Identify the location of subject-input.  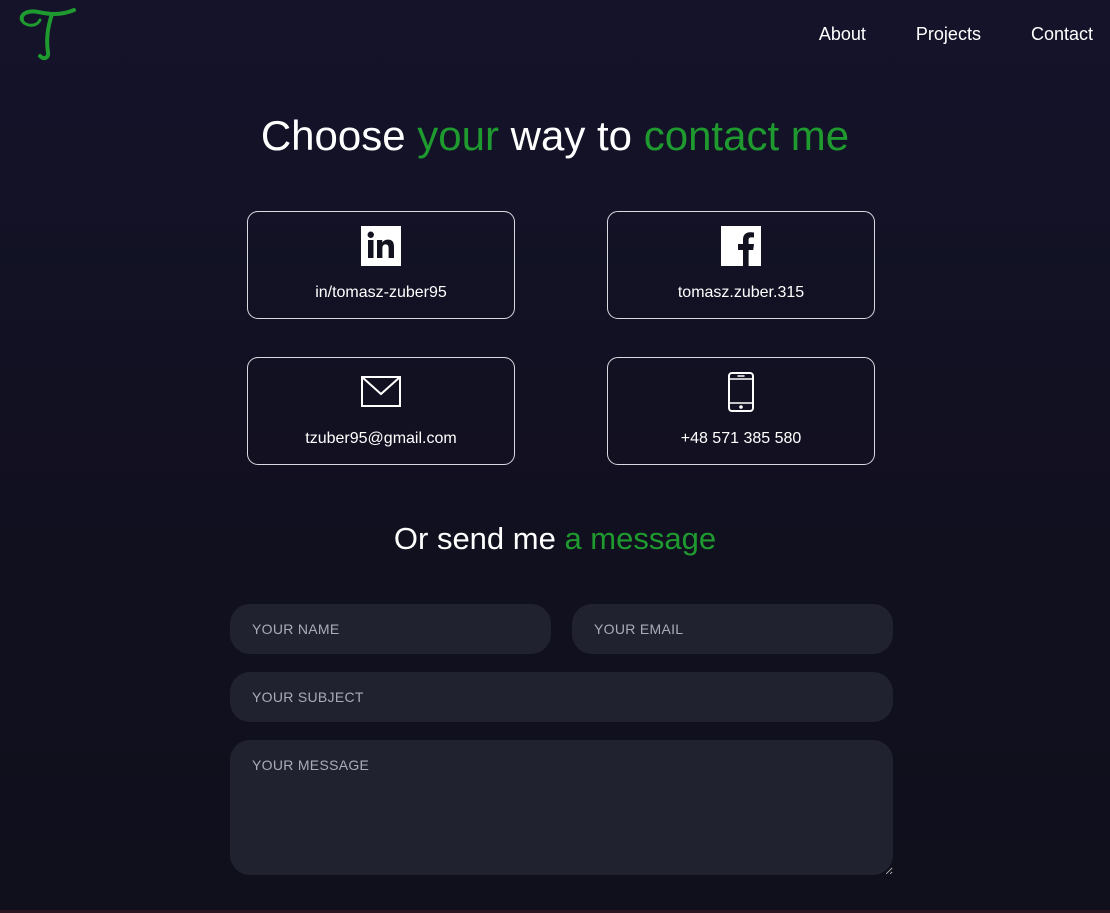
(561, 697).